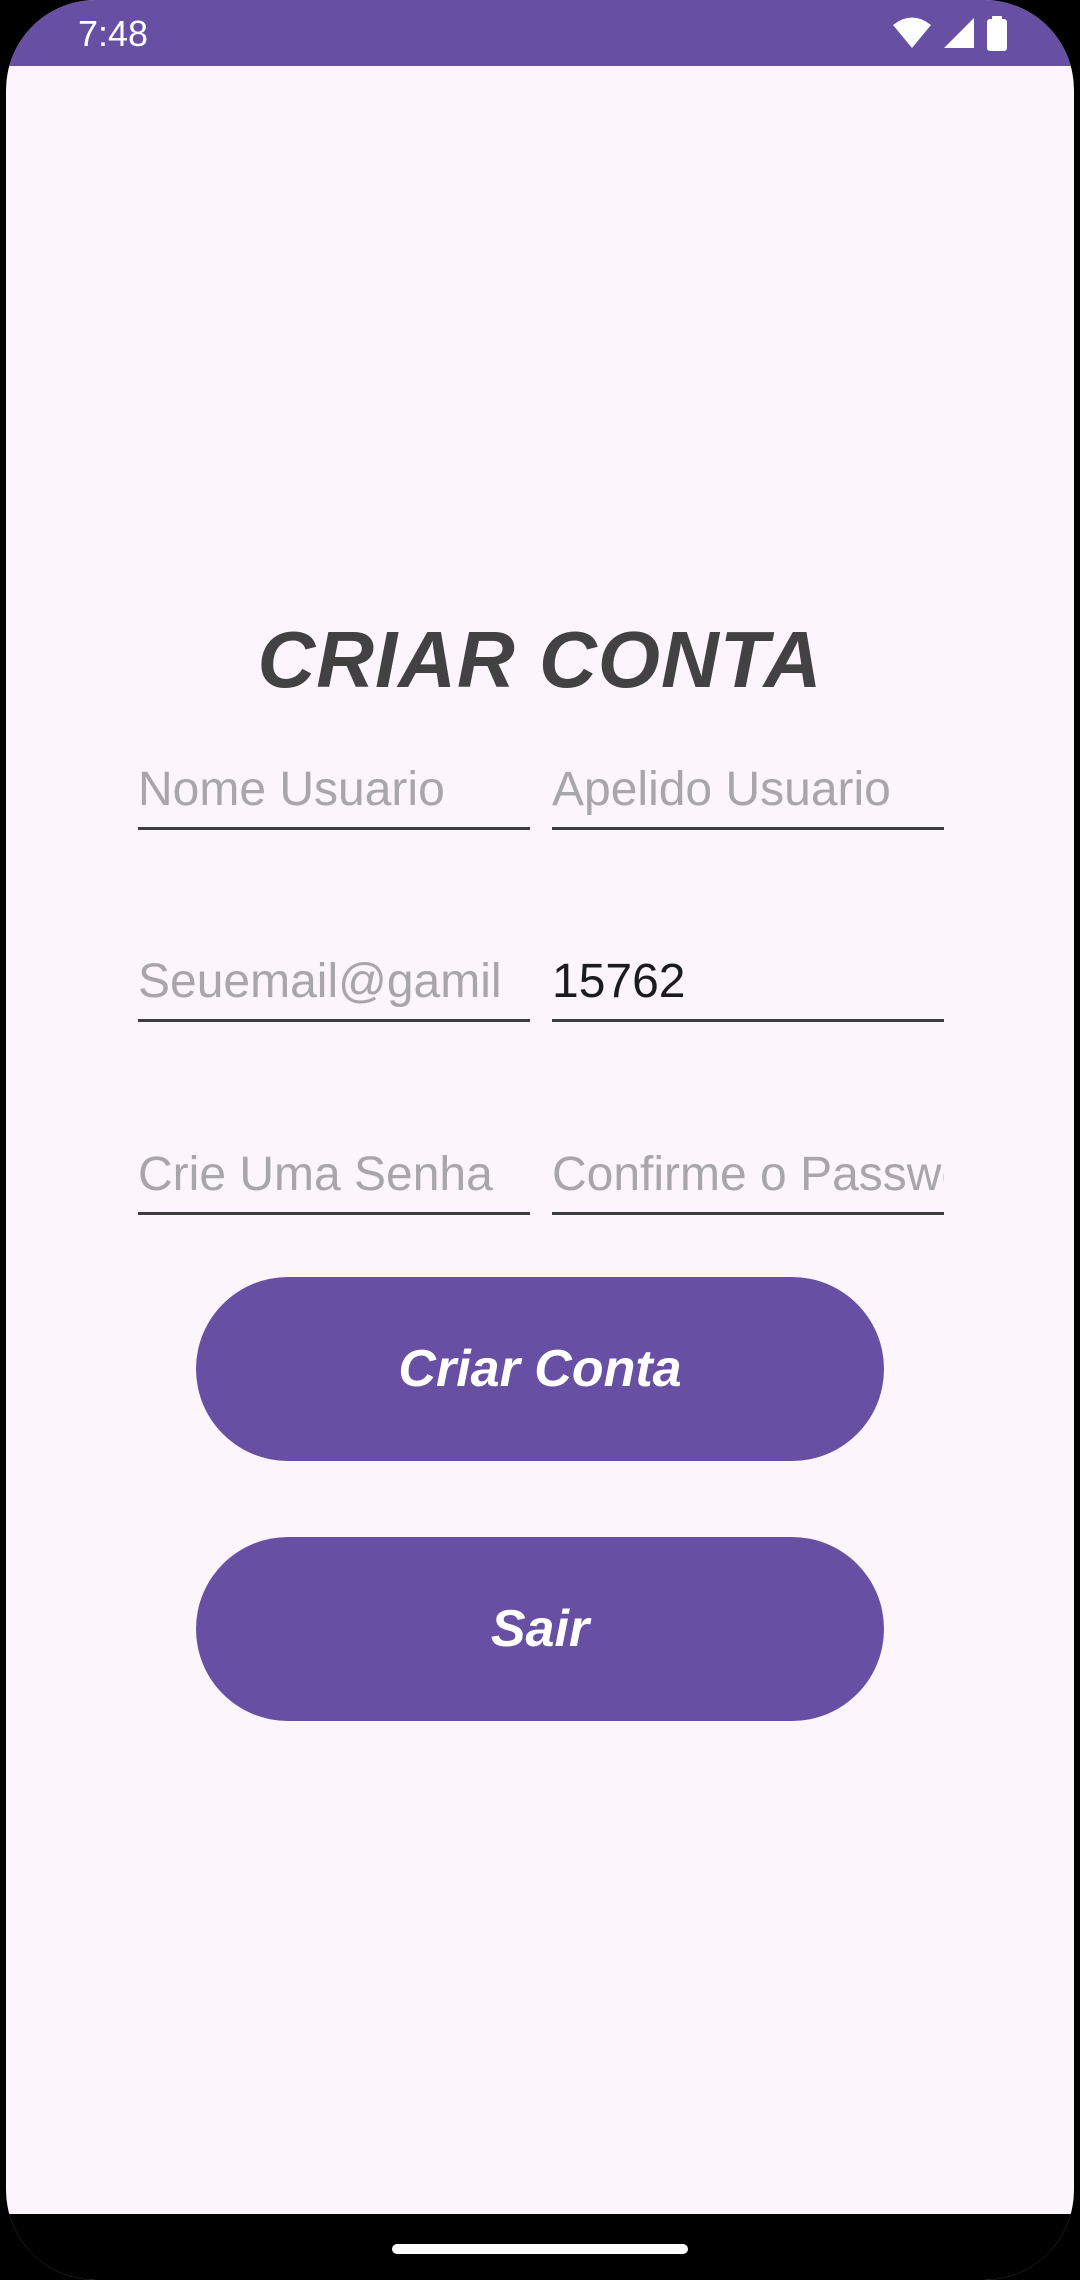  I want to click on sair-button: Sair, so click(540, 1629).